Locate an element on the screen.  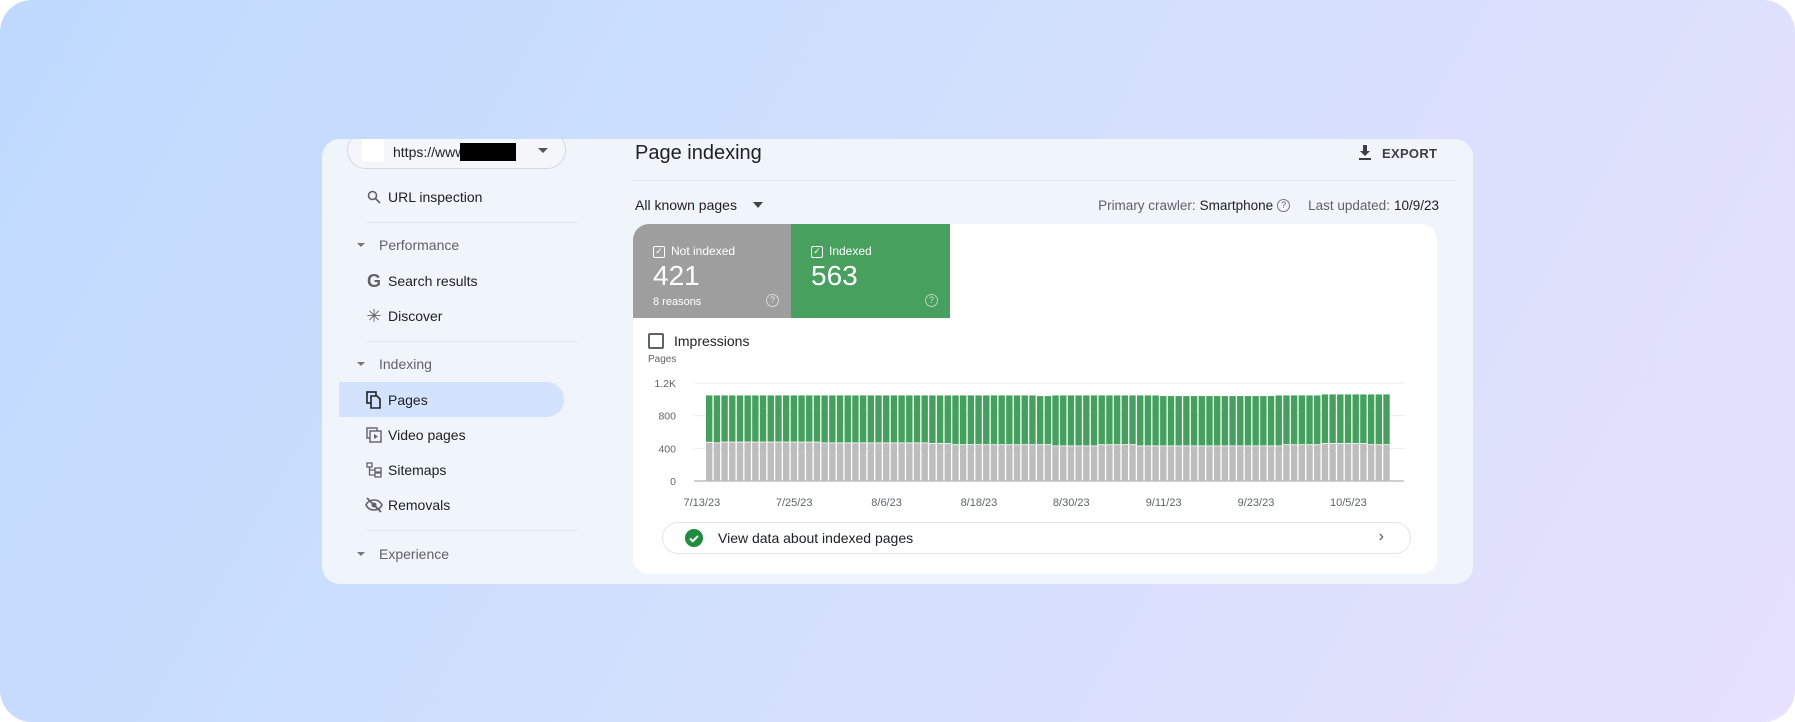
google-icon: G is located at coordinates (373, 281).